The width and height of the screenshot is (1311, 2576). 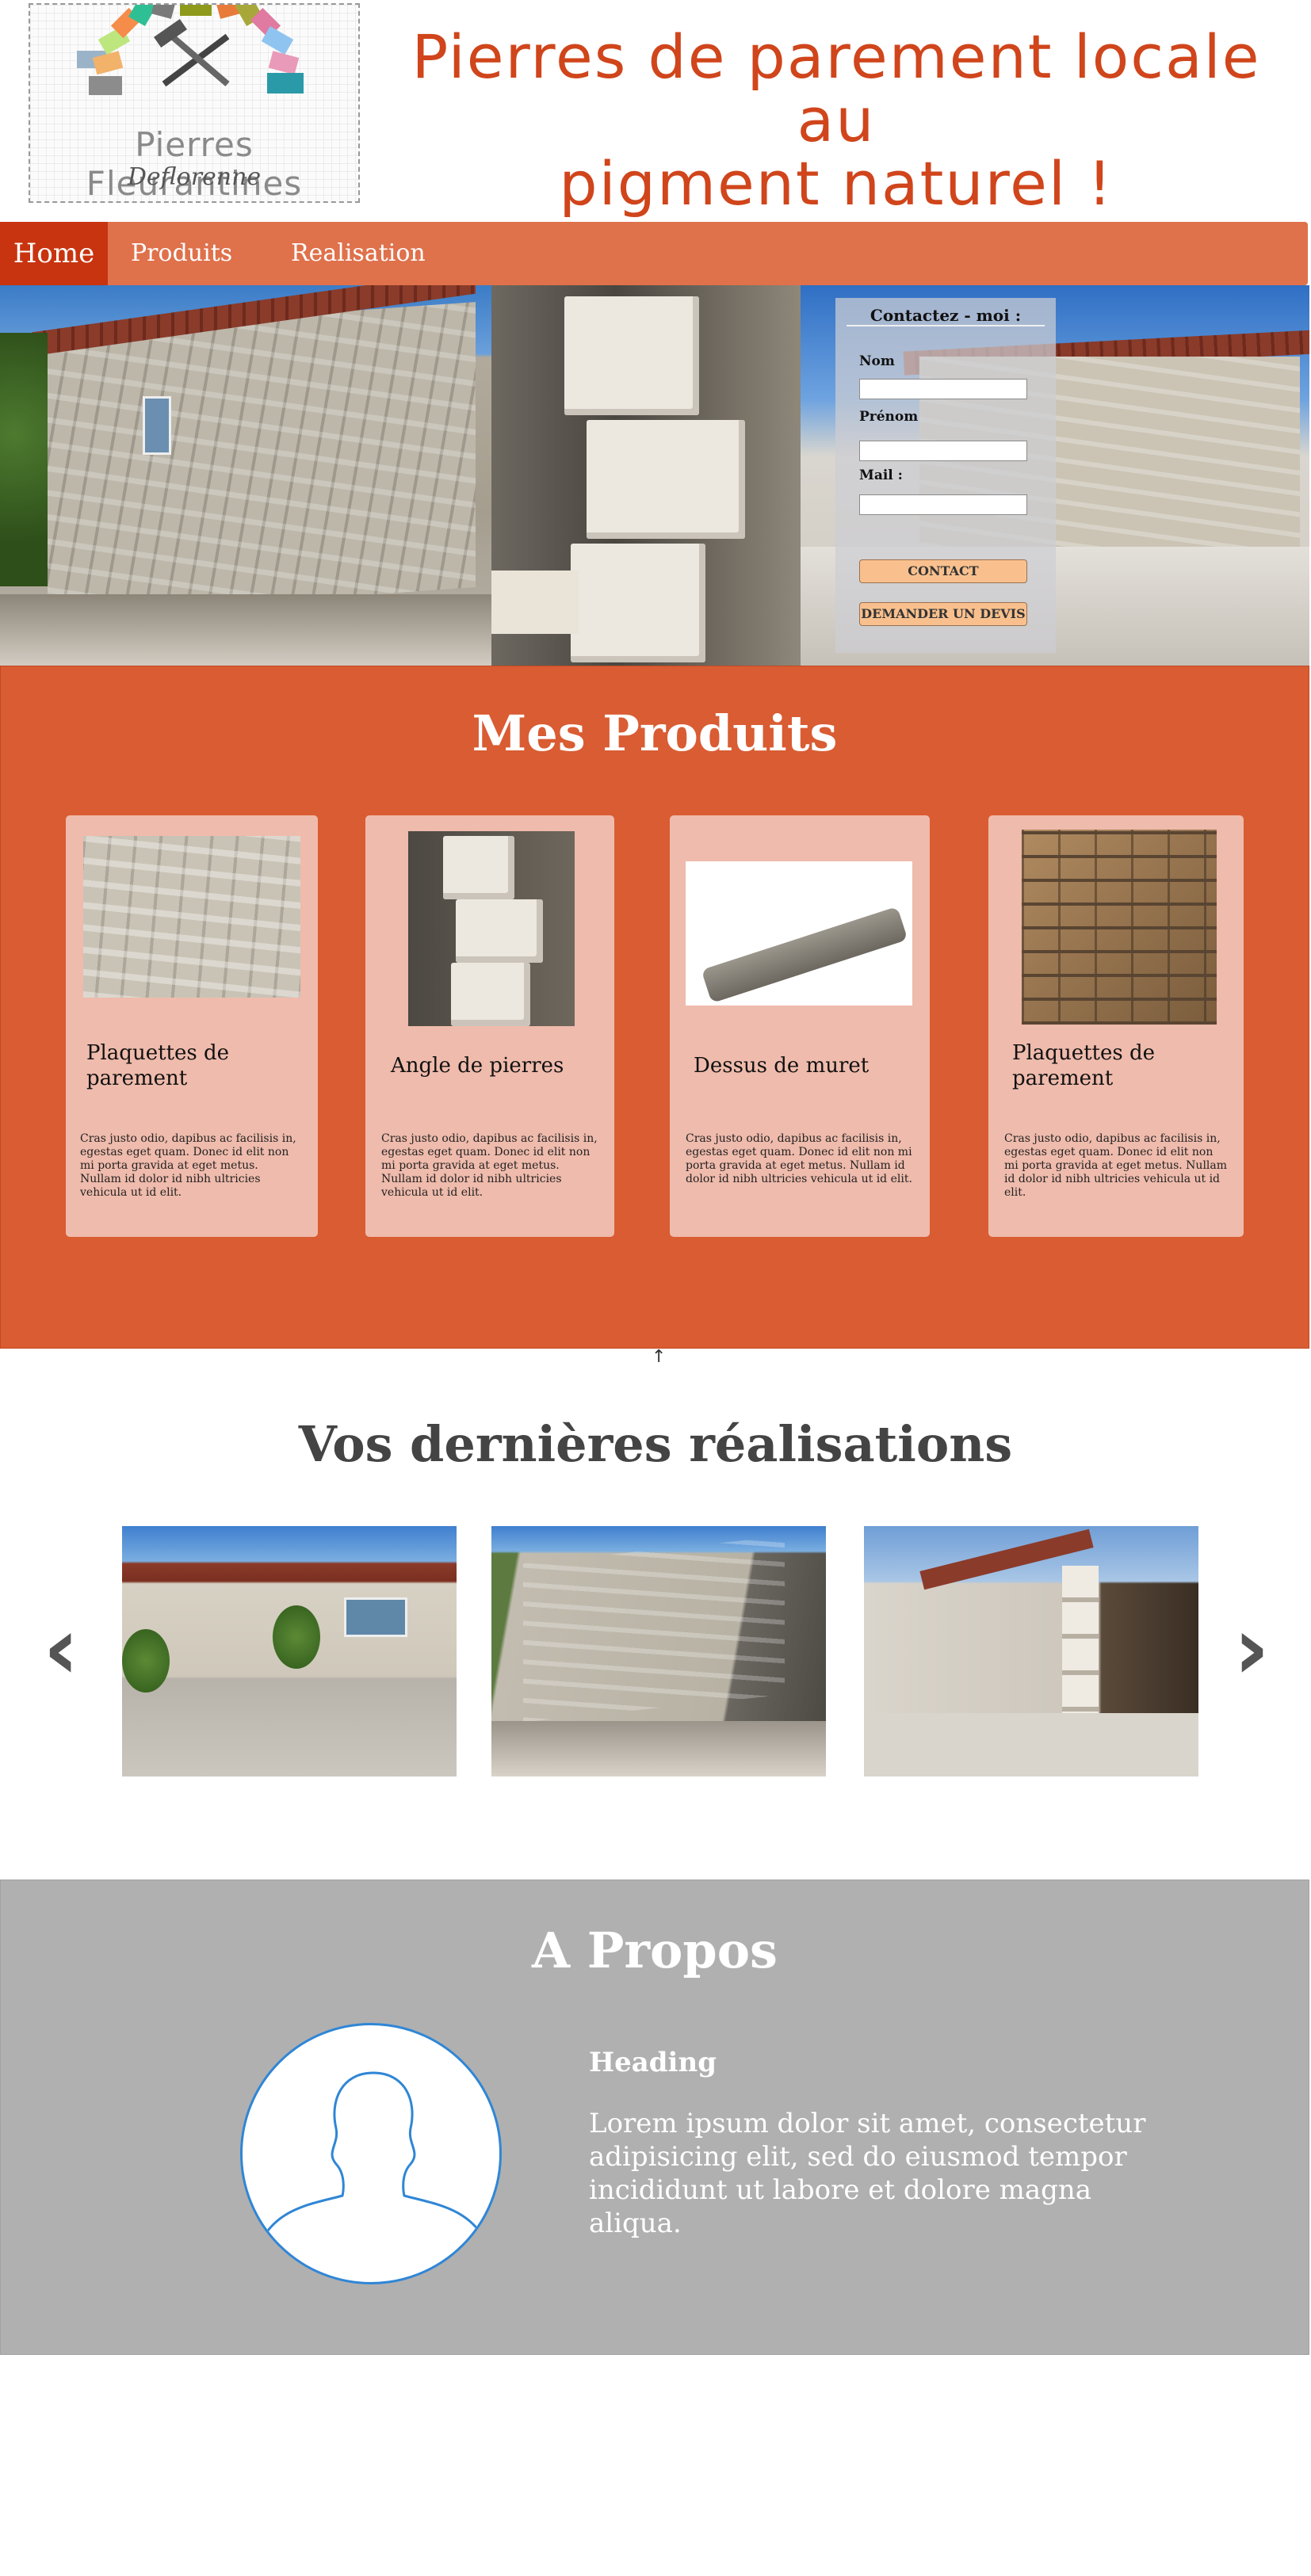 I want to click on product-image-angle, so click(x=491, y=929).